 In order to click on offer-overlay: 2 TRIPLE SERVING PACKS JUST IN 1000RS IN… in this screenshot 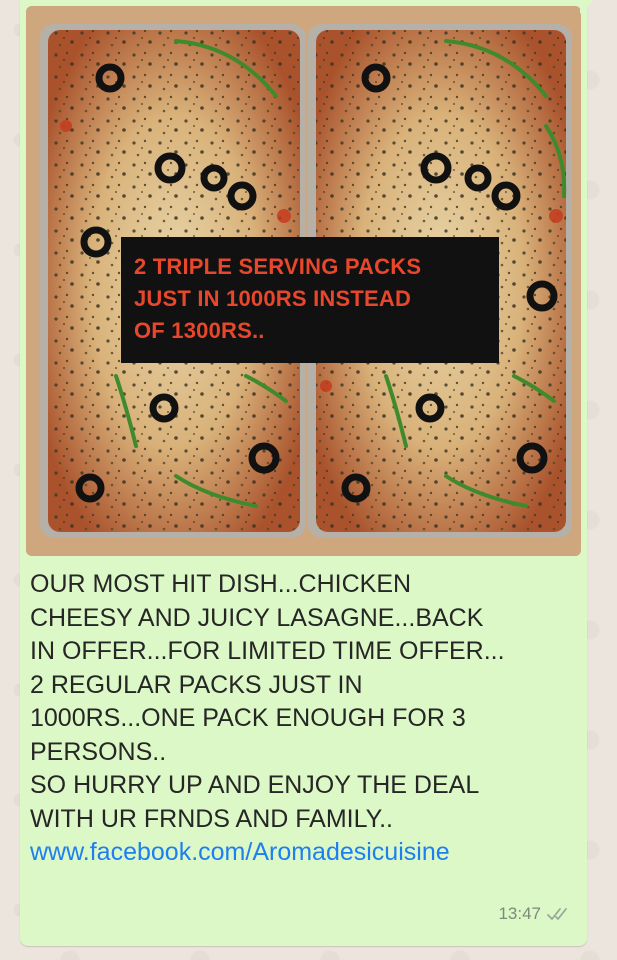, I will do `click(310, 300)`.